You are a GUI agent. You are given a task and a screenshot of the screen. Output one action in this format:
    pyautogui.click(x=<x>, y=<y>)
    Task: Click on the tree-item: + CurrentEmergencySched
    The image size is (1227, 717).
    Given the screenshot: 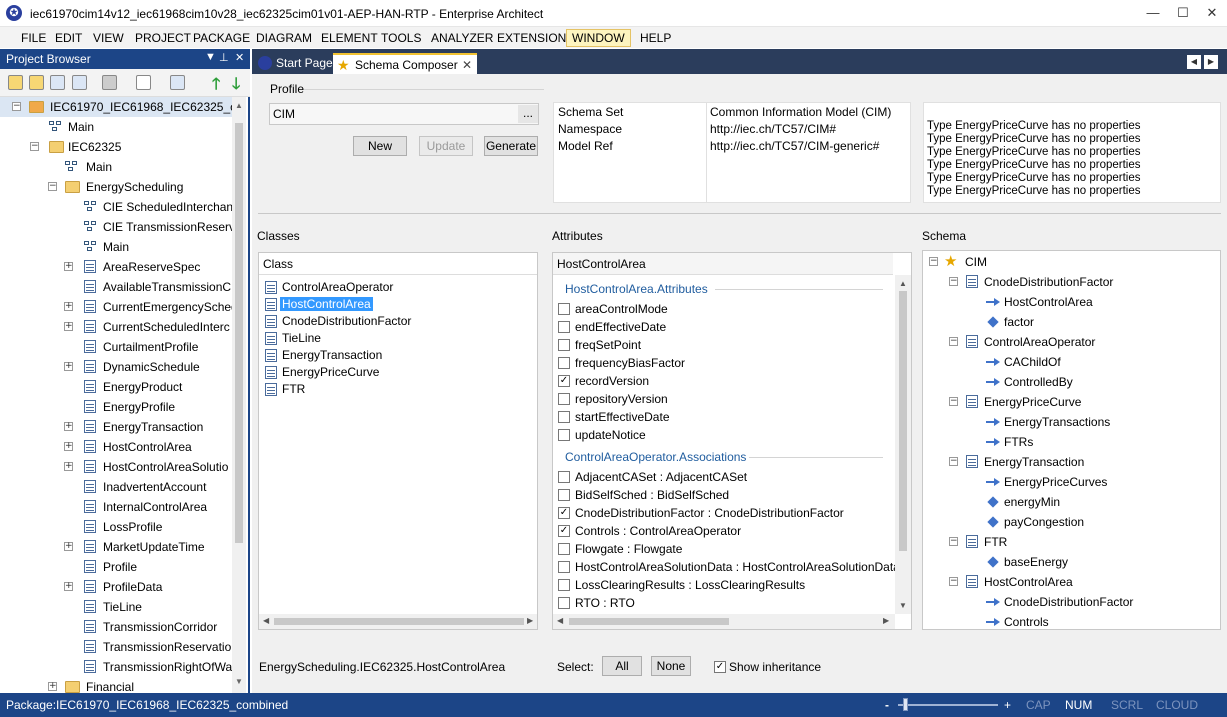 What is the action you would take?
    pyautogui.click(x=116, y=307)
    